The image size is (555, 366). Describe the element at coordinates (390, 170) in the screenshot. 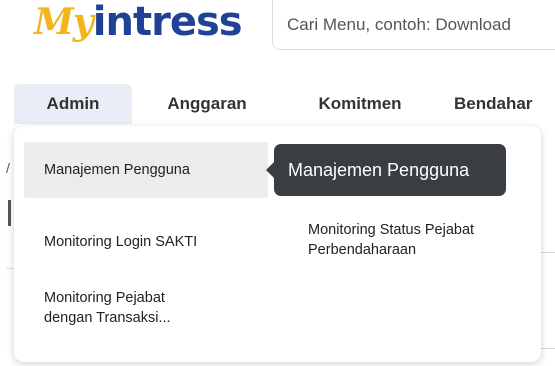

I see `tooltip: Manajemen Pengguna` at that location.